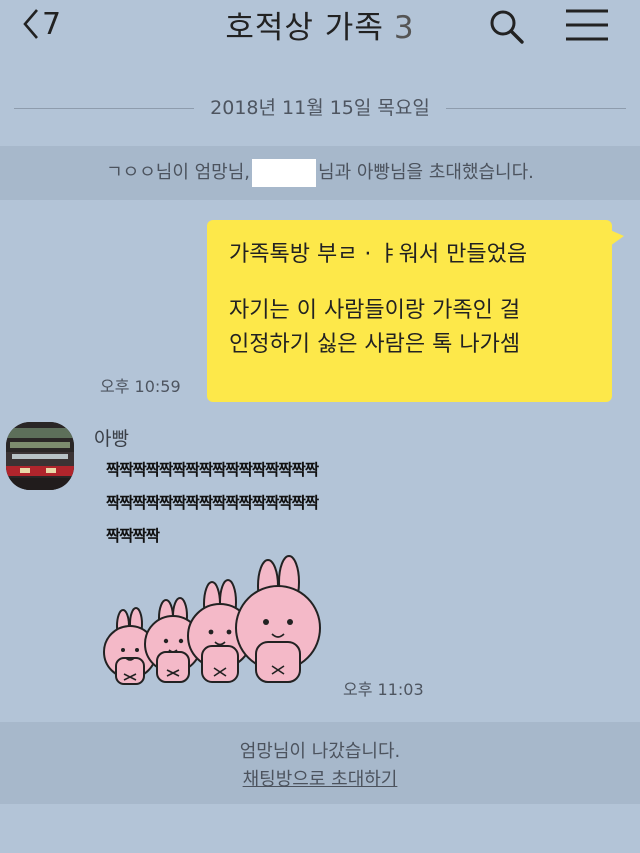 The height and width of the screenshot is (853, 640). I want to click on menu-icon, so click(587, 25).